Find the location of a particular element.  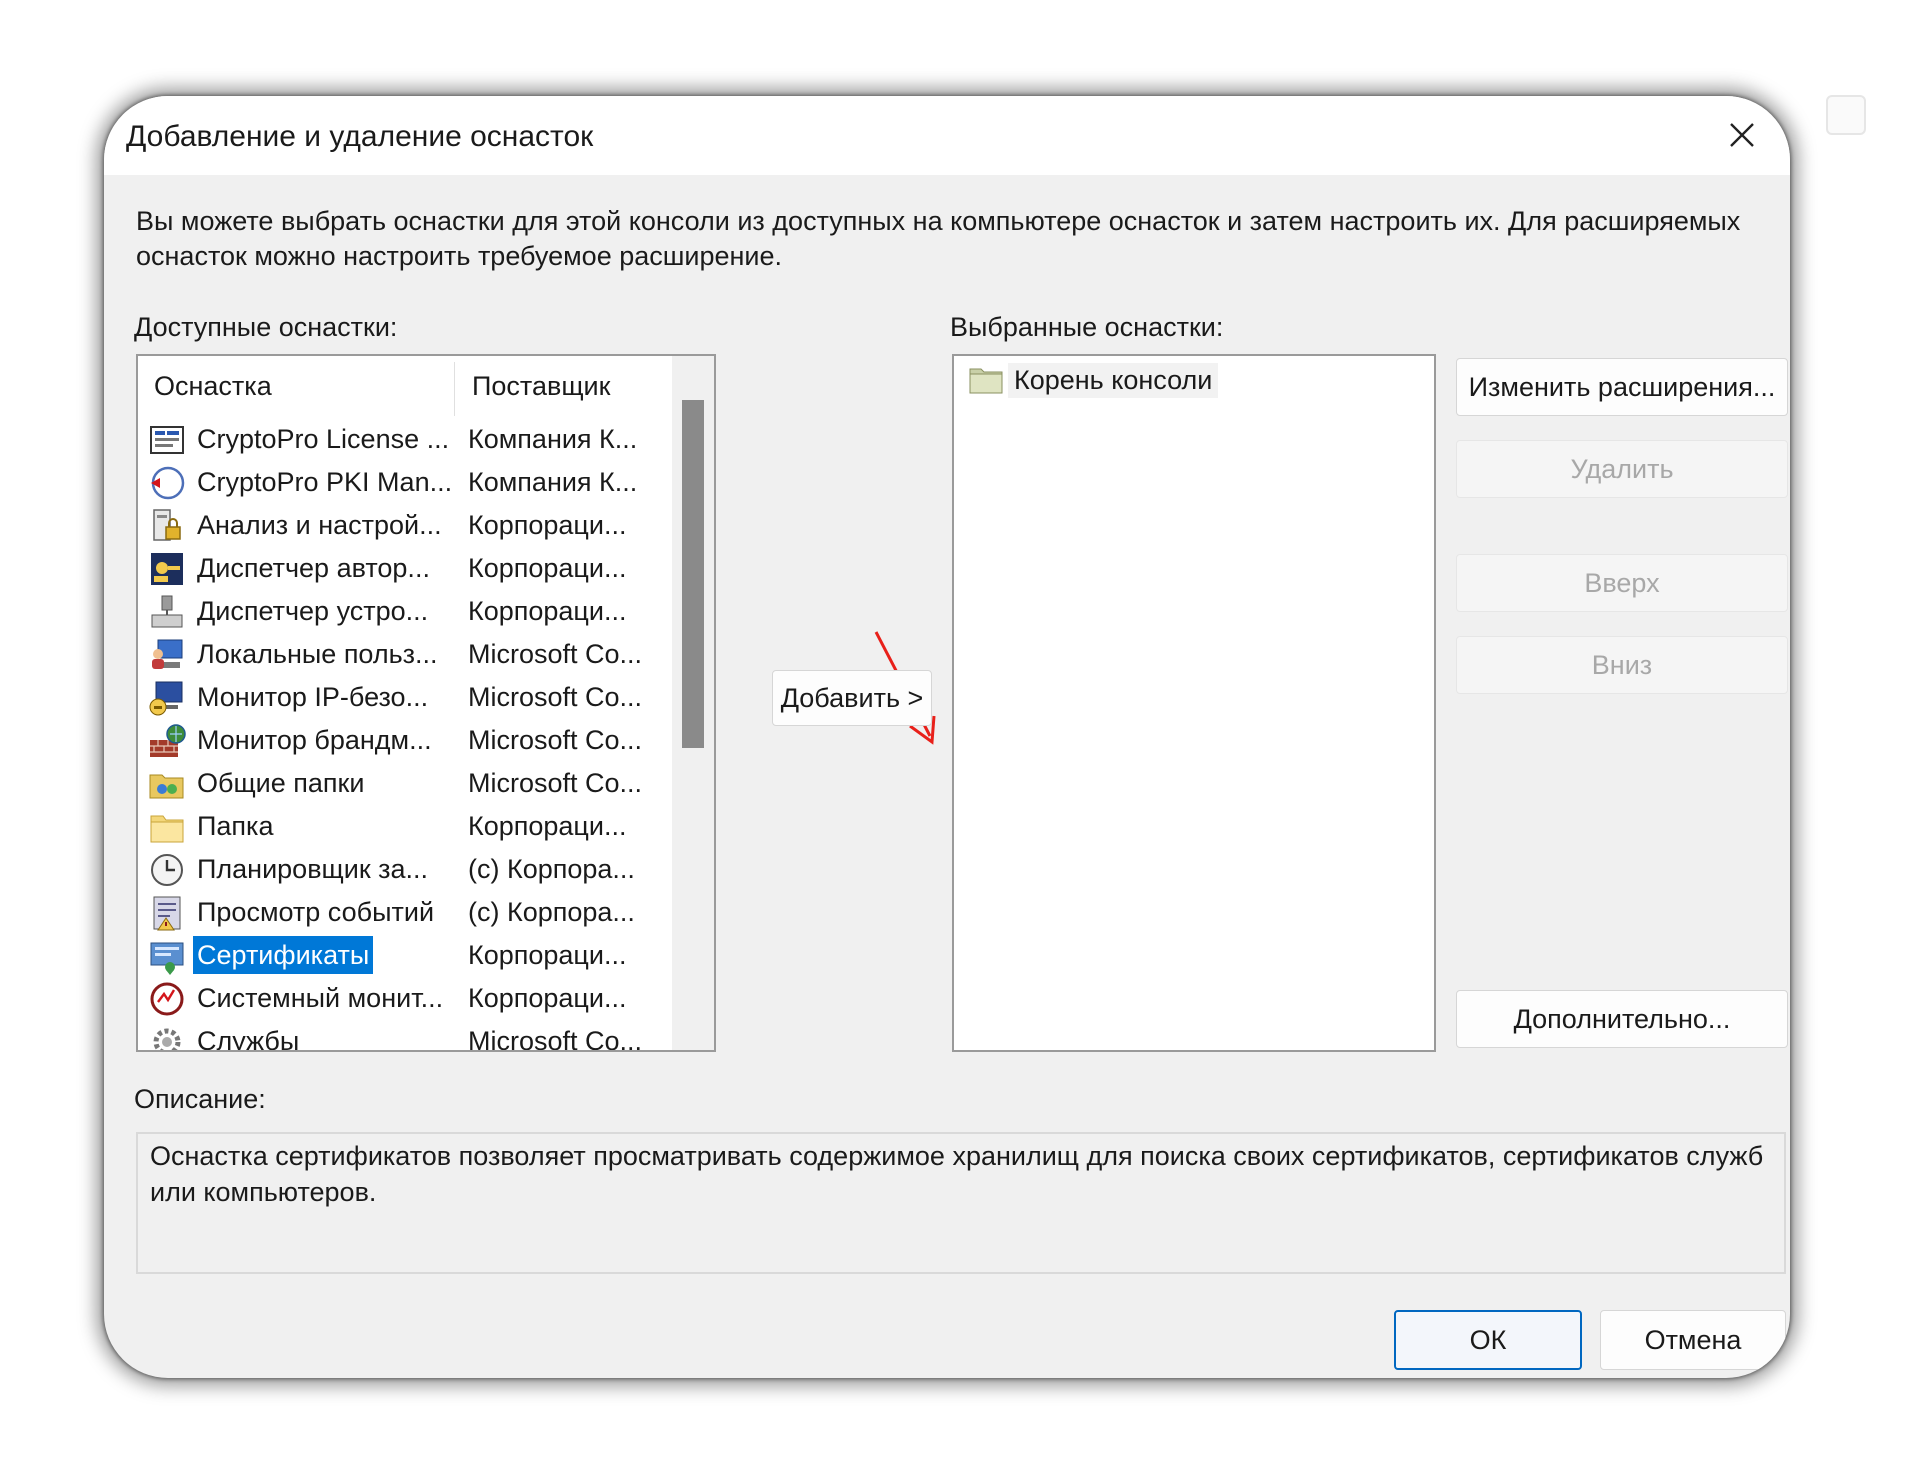

move-down-button: Вниз is located at coordinates (1622, 665).